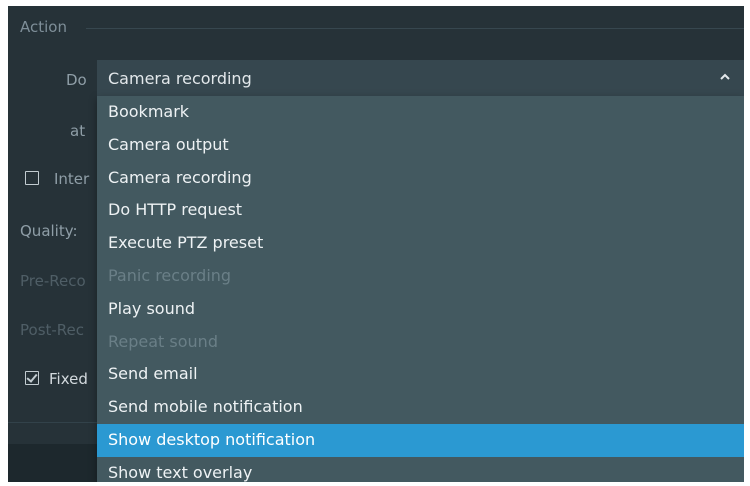 This screenshot has width=750, height=486. What do you see at coordinates (420, 178) in the screenshot?
I see `dropdown-option: Camera recording` at bounding box center [420, 178].